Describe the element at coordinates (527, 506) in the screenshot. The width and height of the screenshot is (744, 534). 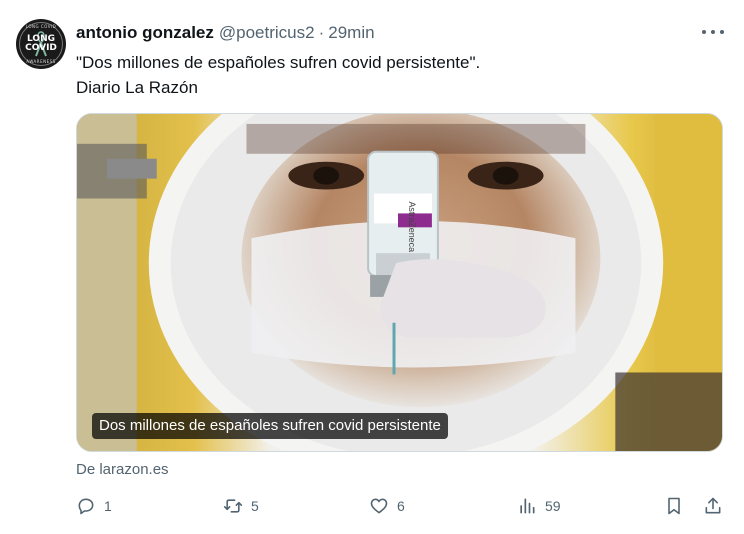
I see `views-icon` at that location.